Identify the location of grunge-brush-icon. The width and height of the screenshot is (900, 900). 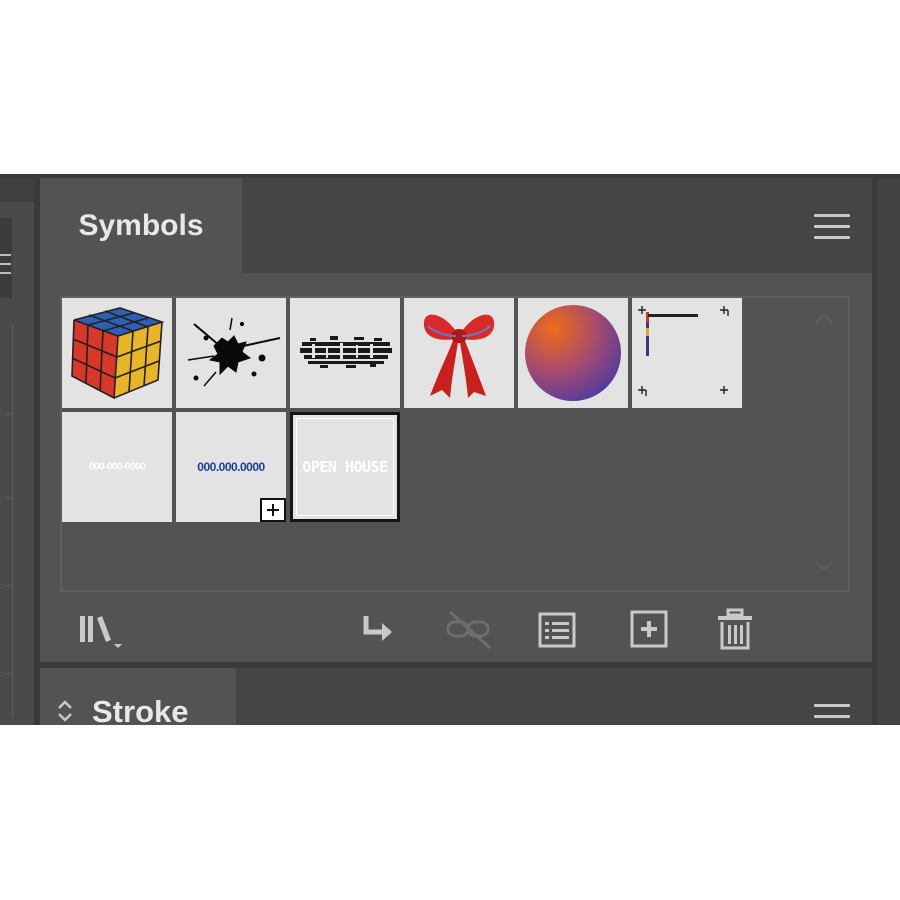
(346, 352).